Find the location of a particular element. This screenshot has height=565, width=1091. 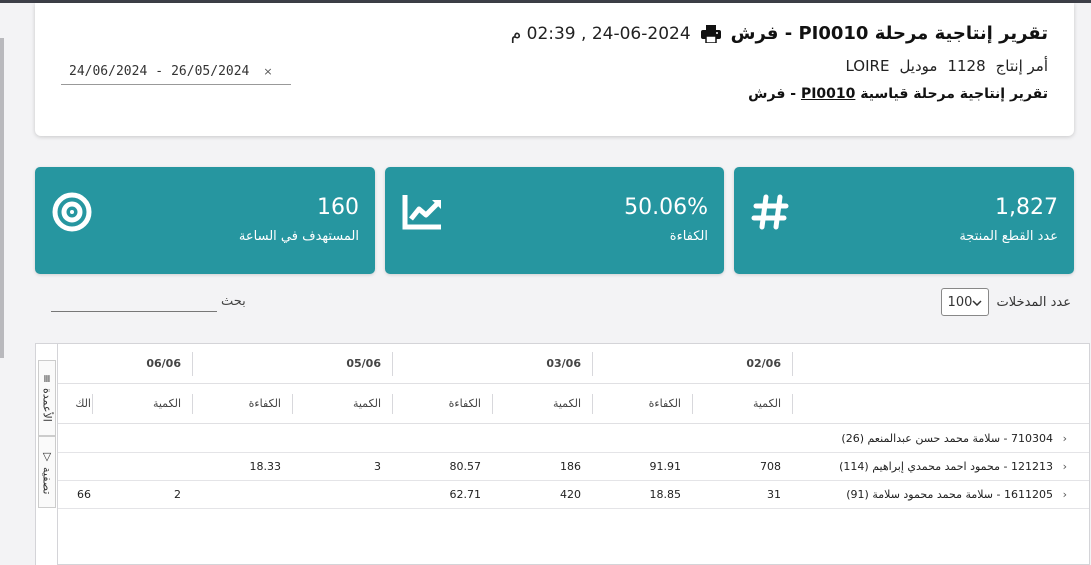

columns-icon: ≡ is located at coordinates (47, 379).